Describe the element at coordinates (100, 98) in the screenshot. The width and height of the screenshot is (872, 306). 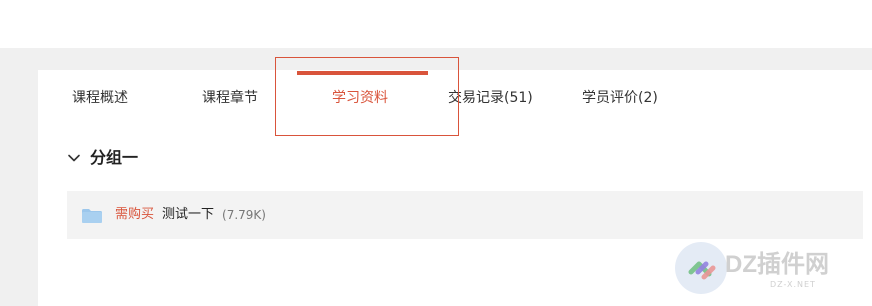
I see `tab-course-overview: 课程概述` at that location.